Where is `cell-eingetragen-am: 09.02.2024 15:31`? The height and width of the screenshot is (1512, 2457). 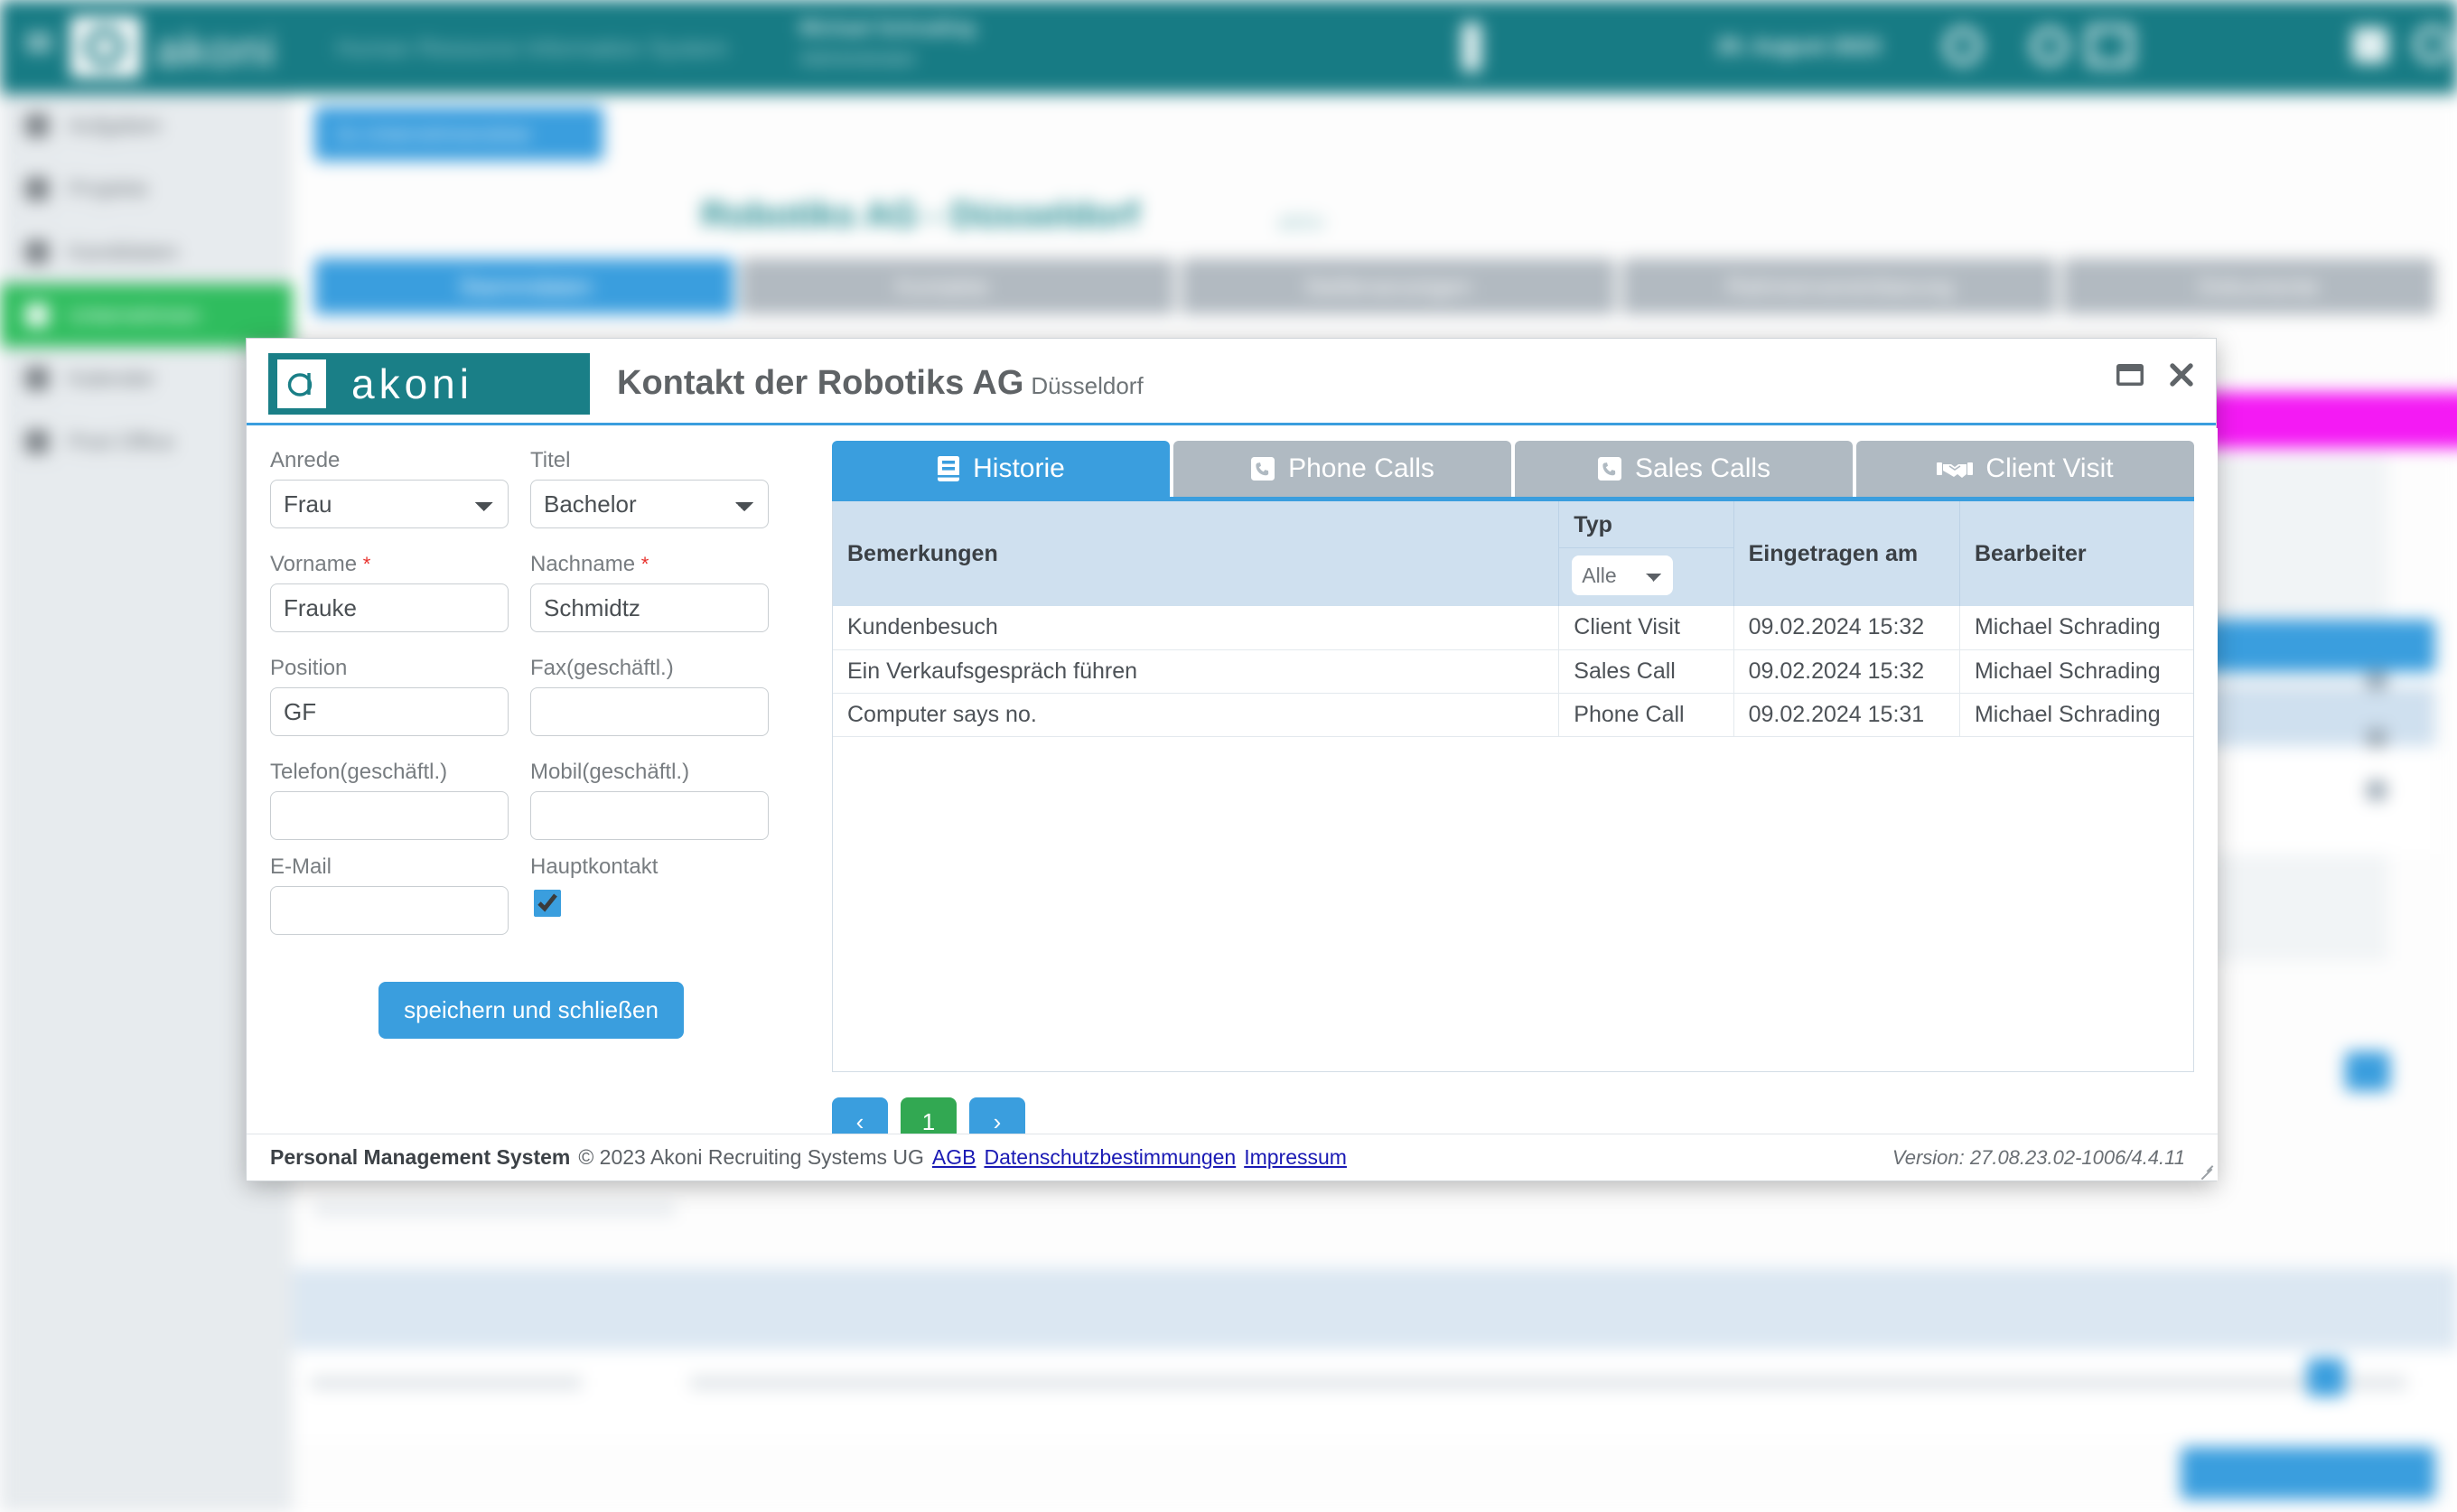 cell-eingetragen-am: 09.02.2024 15:31 is located at coordinates (1846, 715).